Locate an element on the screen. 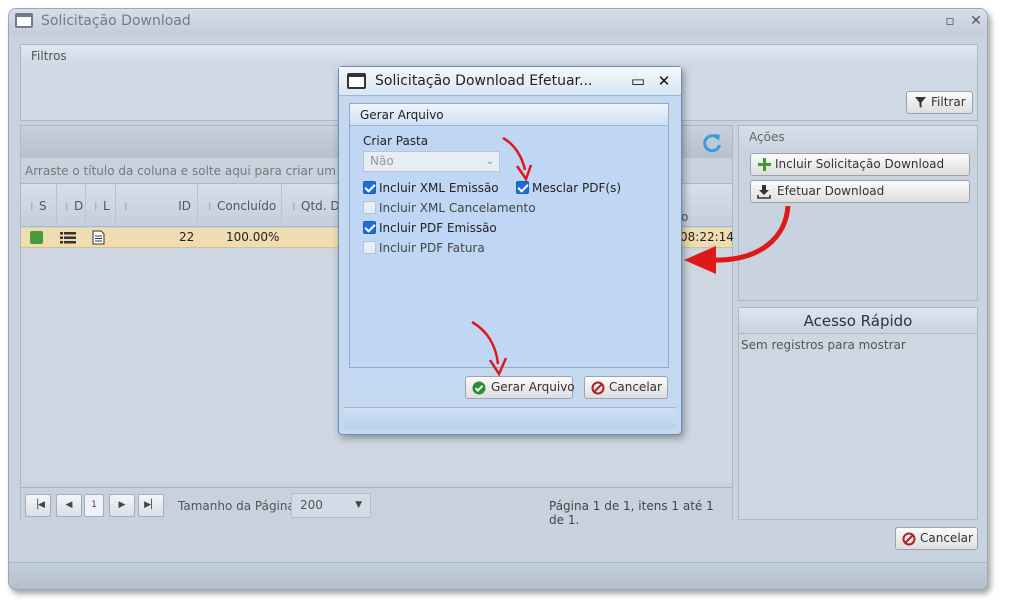  dialog-cancel-button: Cancelar is located at coordinates (626, 387).